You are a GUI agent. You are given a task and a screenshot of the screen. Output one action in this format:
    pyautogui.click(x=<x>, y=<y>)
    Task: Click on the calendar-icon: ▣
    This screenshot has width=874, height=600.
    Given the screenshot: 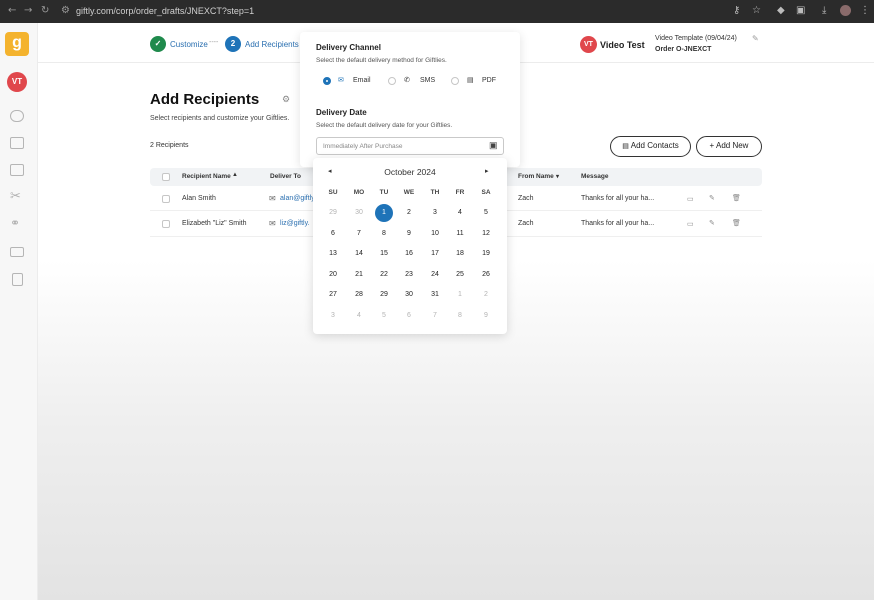 What is the action you would take?
    pyautogui.click(x=493, y=145)
    